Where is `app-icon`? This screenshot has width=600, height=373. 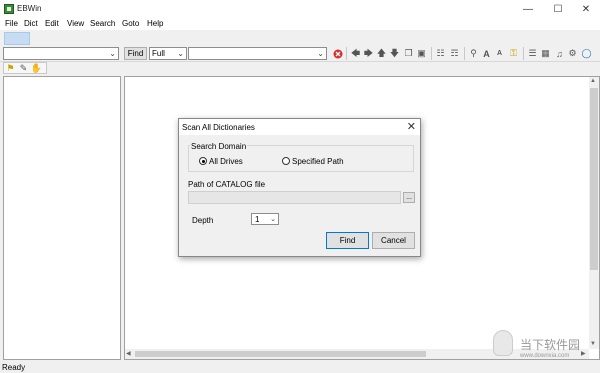 app-icon is located at coordinates (9, 9).